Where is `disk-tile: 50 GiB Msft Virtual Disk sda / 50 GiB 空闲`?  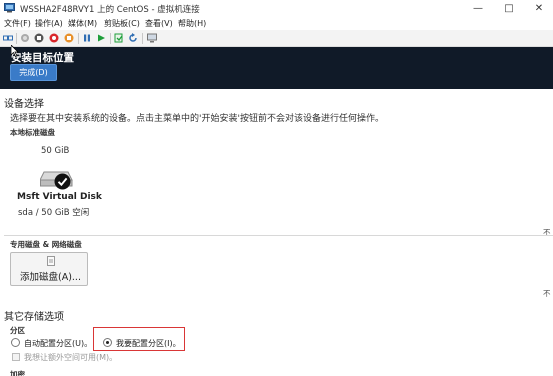
disk-tile: 50 GiB Msft Virtual Disk sda / 50 GiB 空闲 is located at coordinates (62, 182).